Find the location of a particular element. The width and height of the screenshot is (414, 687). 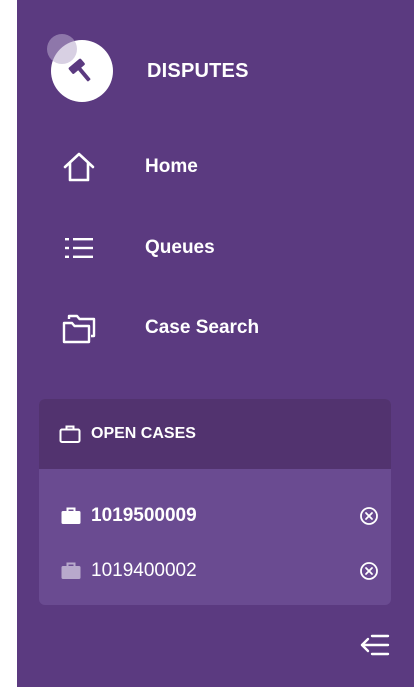

list-icon is located at coordinates (79, 248).